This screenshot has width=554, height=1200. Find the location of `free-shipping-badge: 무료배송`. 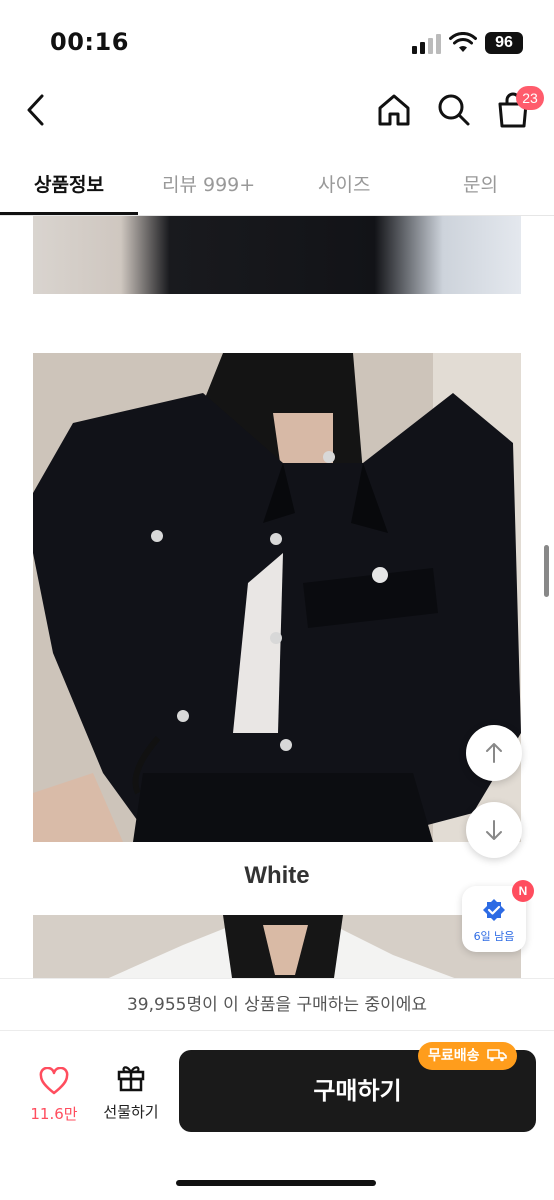

free-shipping-badge: 무료배송 is located at coordinates (468, 1056).